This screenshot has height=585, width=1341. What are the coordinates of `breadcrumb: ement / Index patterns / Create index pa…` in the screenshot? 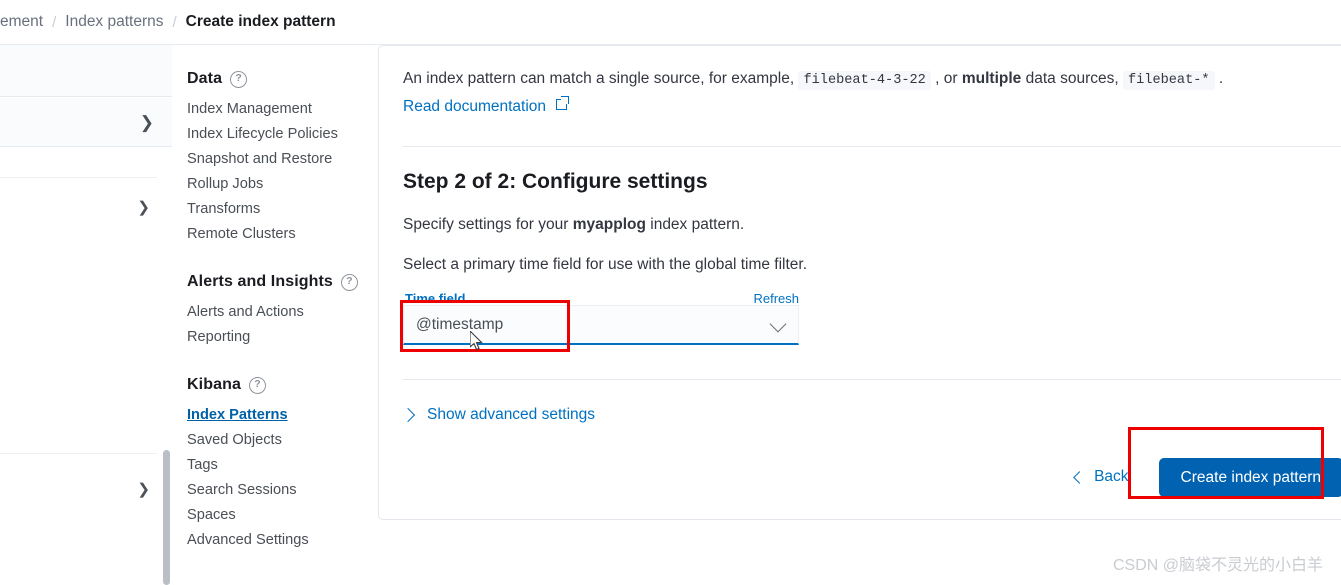 It's located at (670, 22).